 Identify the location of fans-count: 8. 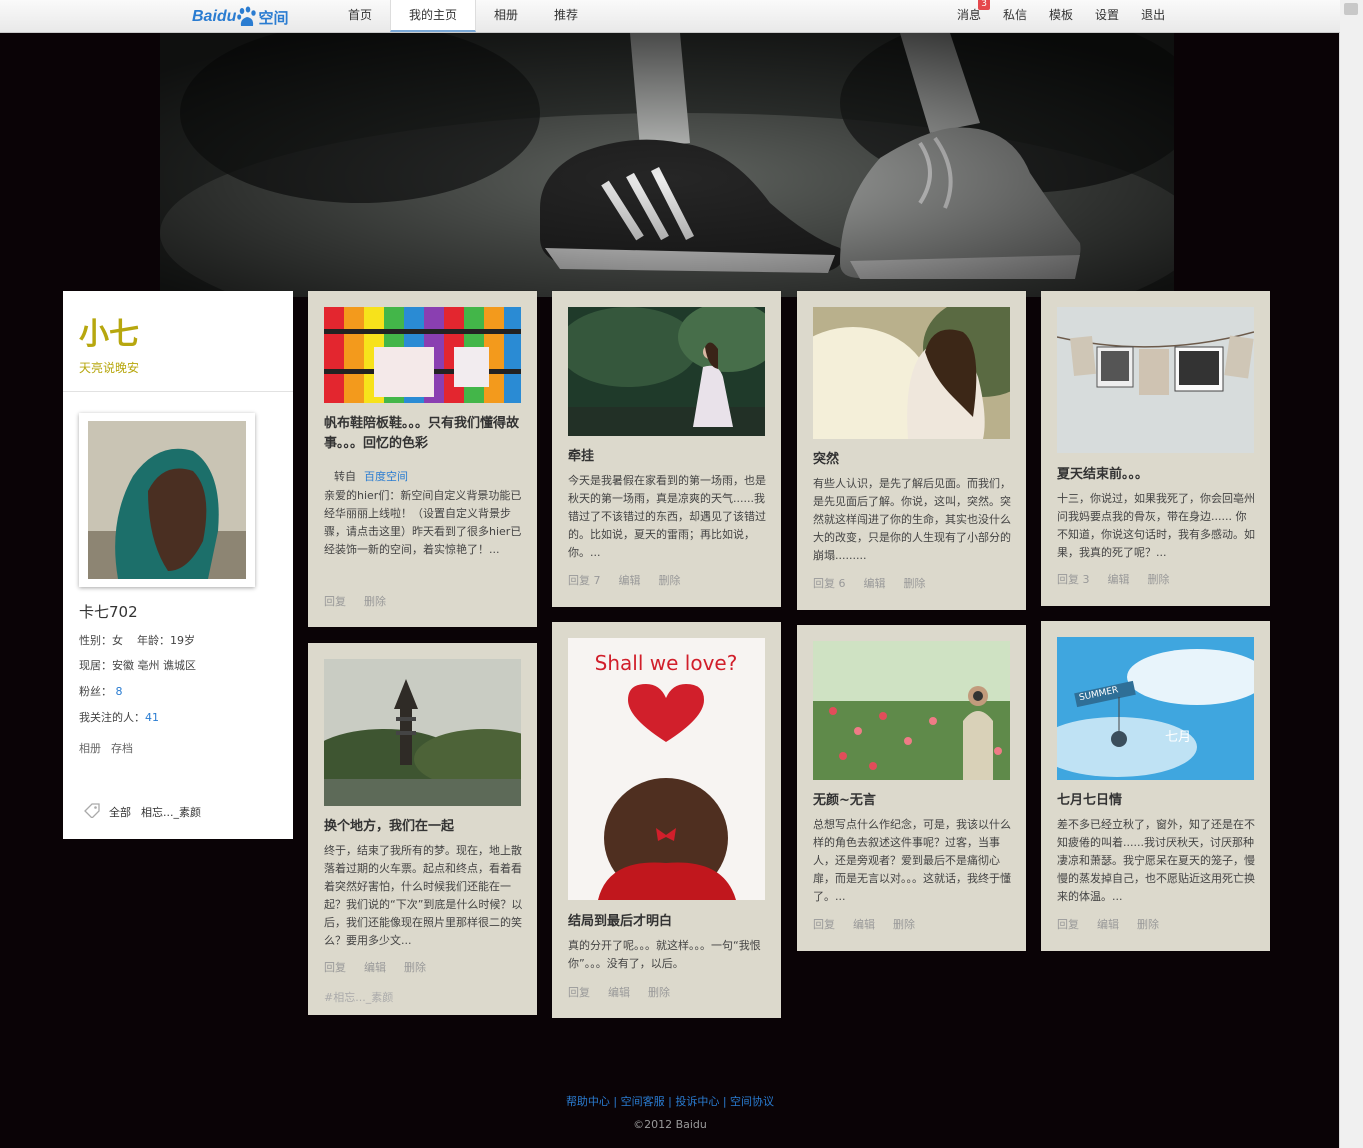
(119, 691).